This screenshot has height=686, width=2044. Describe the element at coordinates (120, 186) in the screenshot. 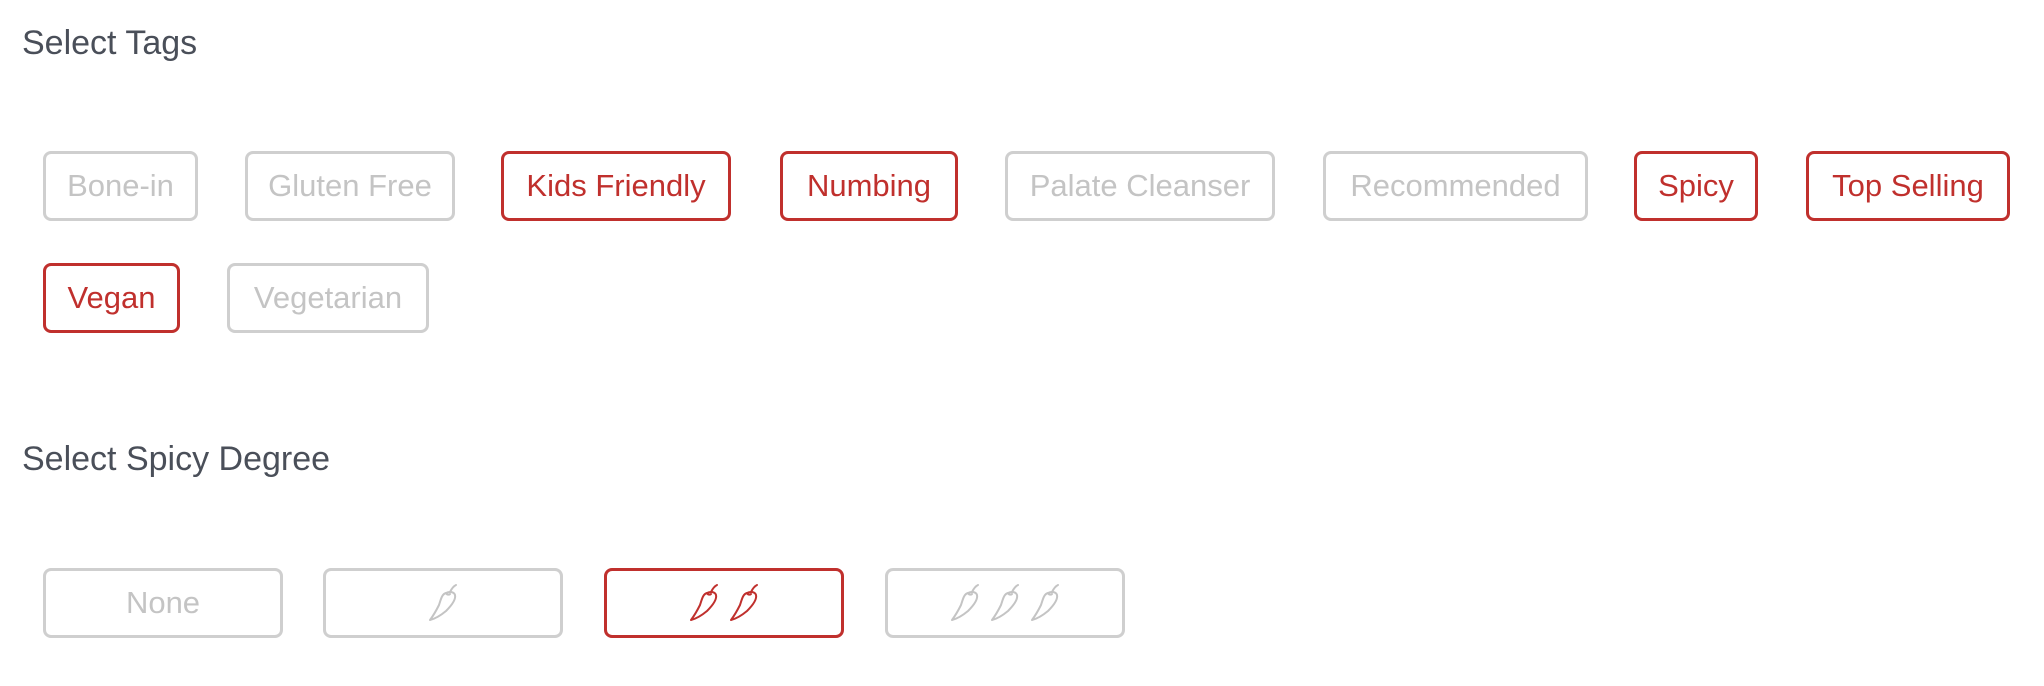

I see `tag-bone-in: Bone-in` at that location.